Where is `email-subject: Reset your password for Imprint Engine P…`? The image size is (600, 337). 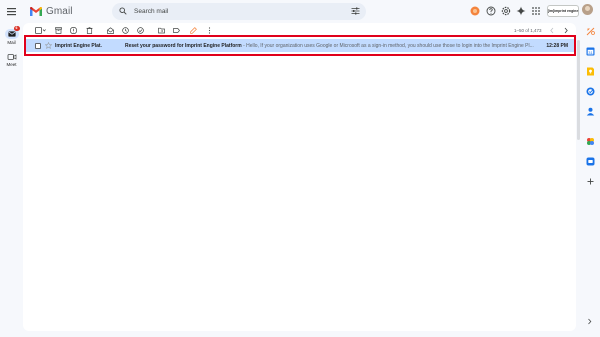
email-subject: Reset your password for Imprint Engine P… is located at coordinates (183, 45).